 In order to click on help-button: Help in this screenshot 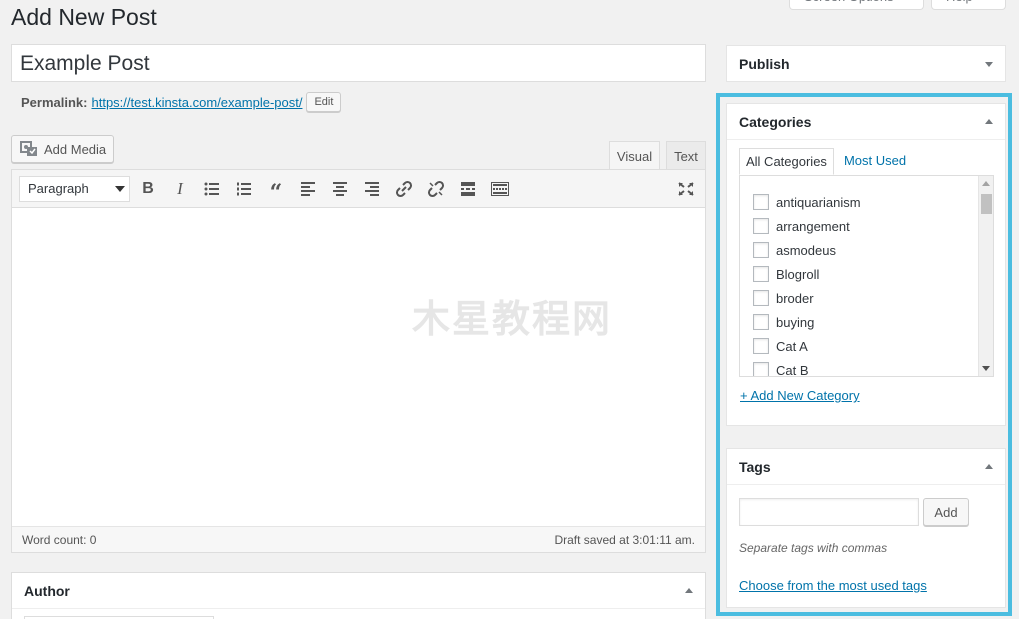, I will do `click(968, 5)`.